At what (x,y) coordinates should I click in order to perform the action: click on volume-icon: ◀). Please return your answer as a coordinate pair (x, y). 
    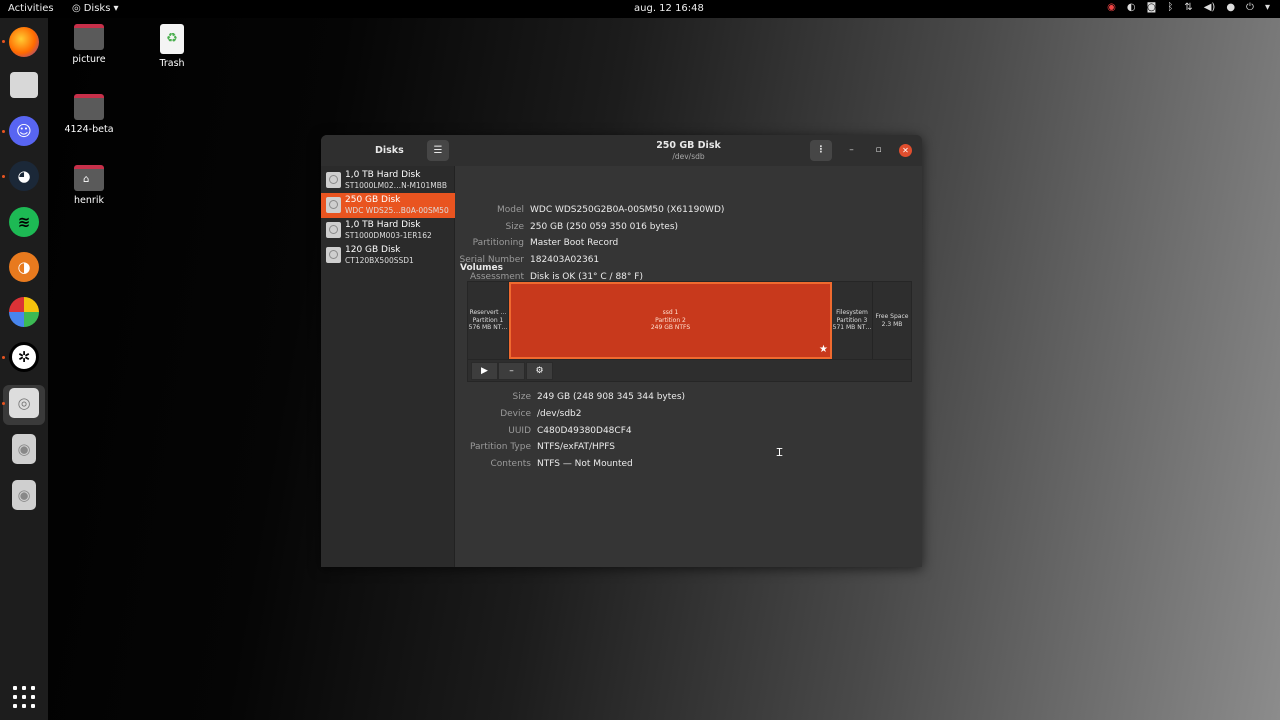
    Looking at the image, I should click on (1210, 7).